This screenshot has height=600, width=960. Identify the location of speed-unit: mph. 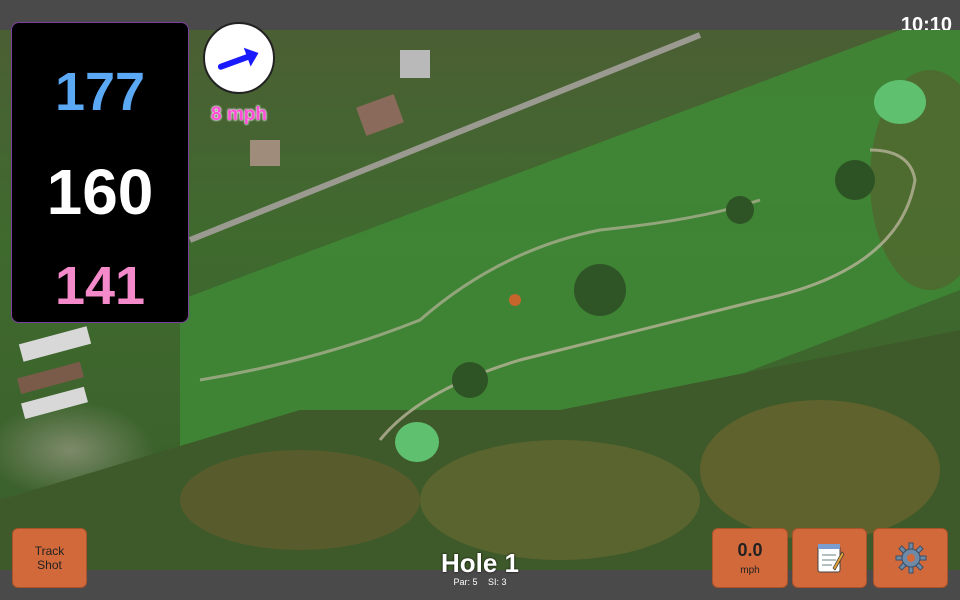
(750, 570).